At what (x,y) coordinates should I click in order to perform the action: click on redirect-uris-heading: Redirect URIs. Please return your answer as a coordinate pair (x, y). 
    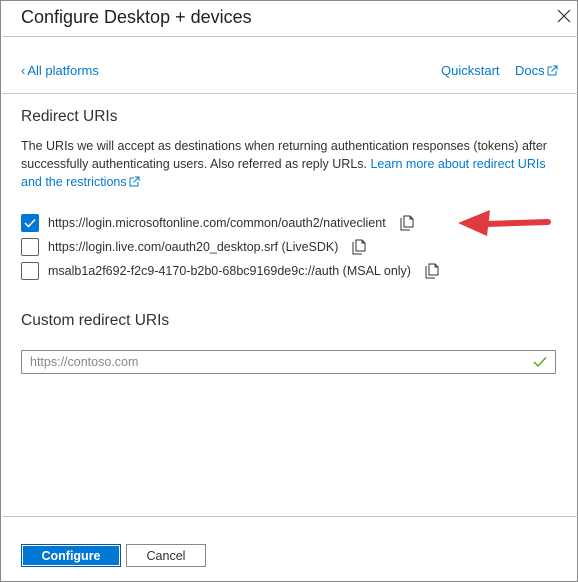
    Looking at the image, I should click on (69, 116).